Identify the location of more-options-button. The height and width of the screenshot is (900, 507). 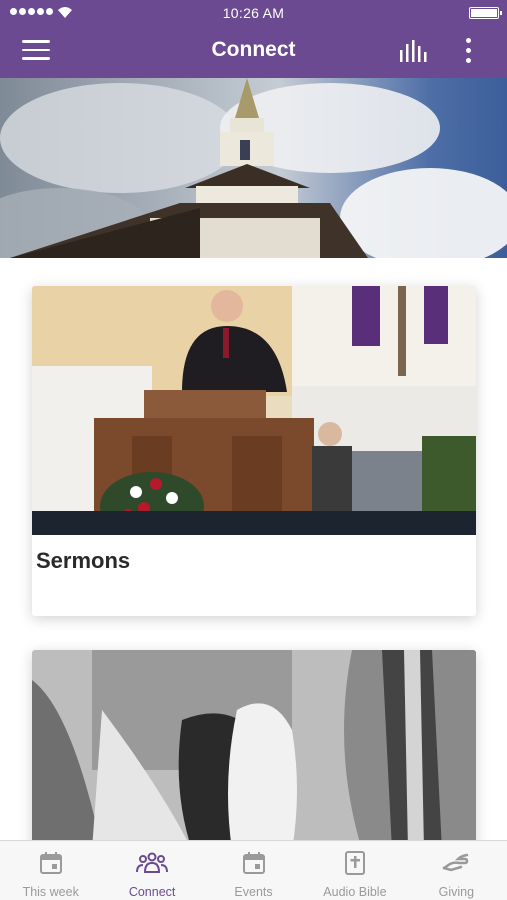
(468, 52).